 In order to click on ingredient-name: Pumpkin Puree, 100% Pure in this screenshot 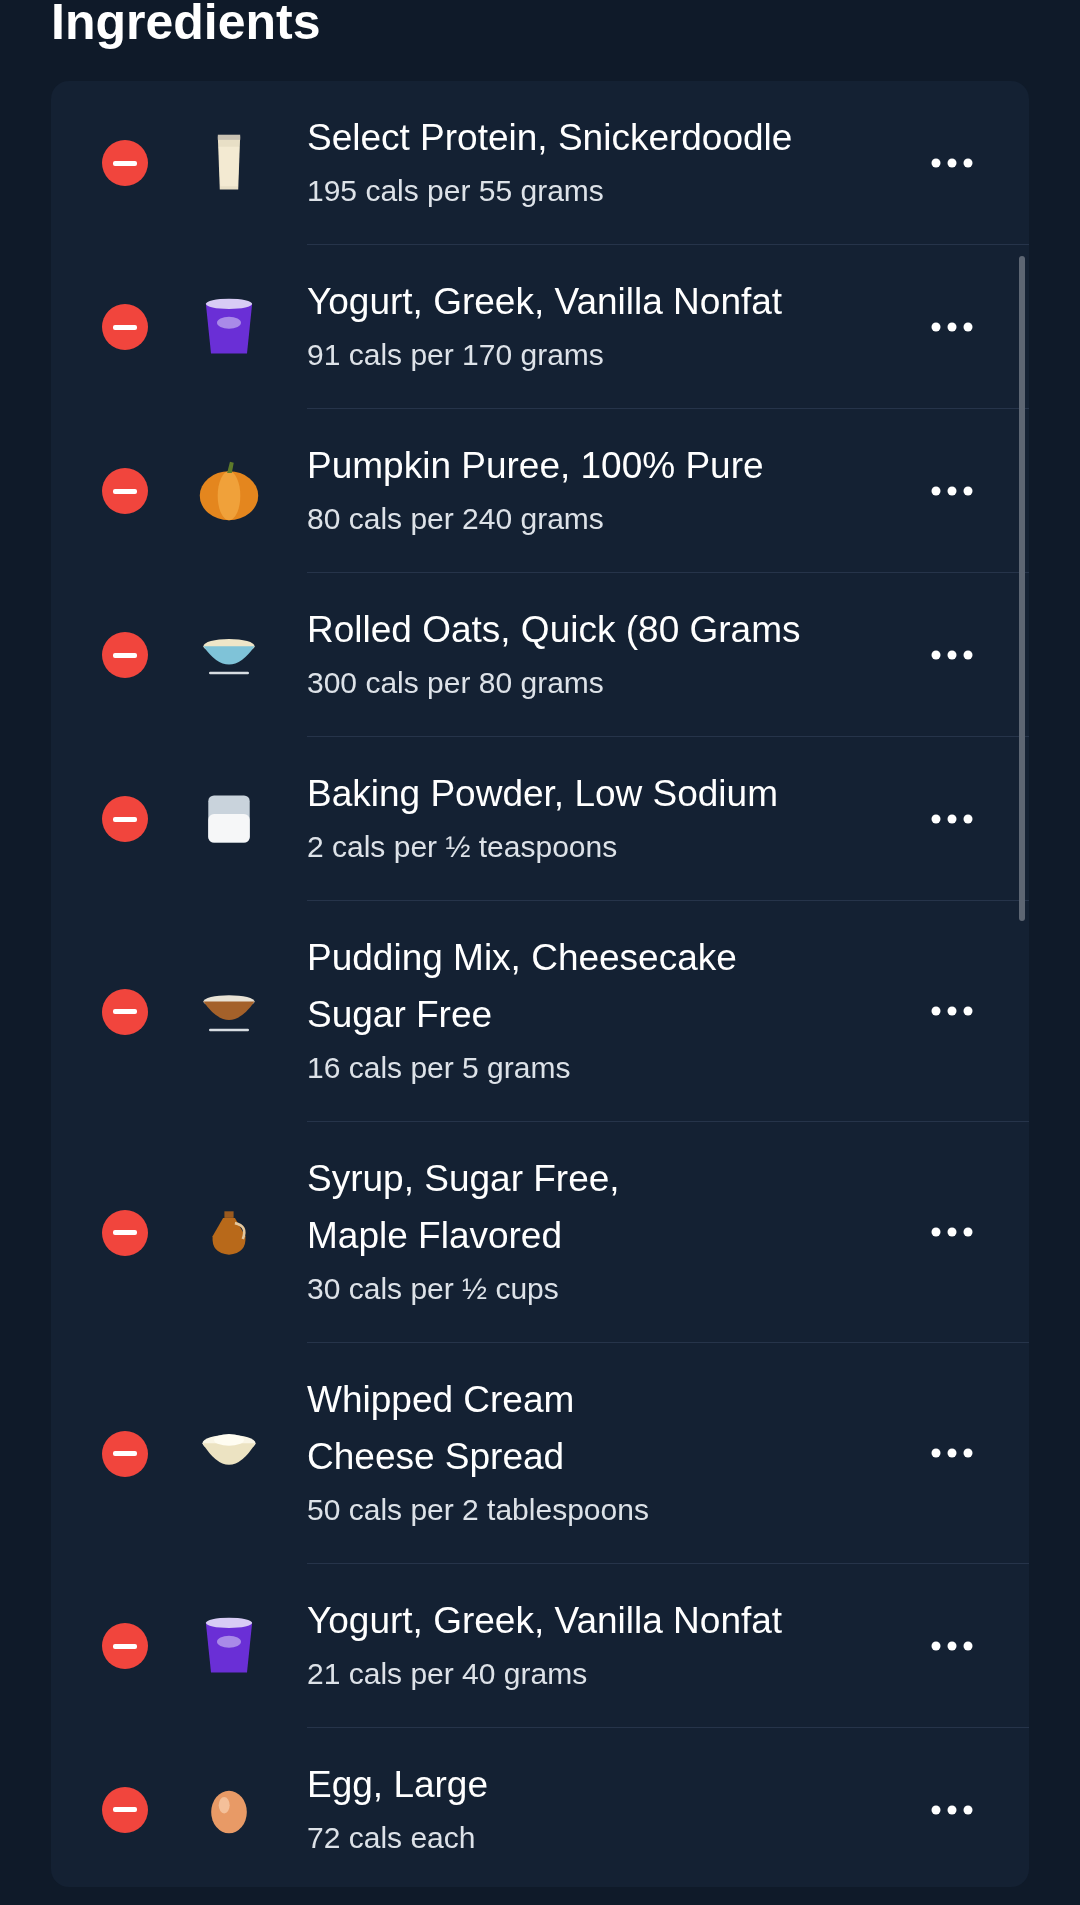, I will do `click(536, 466)`.